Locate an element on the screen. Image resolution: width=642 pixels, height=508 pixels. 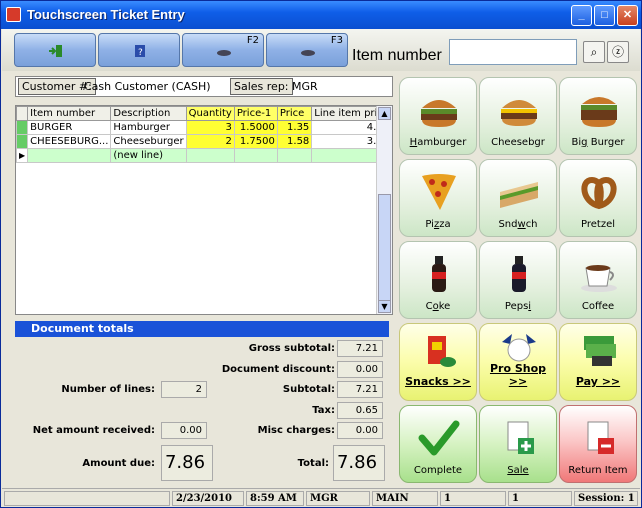
discount-label: Document discount: is located at coordinates (278, 369).